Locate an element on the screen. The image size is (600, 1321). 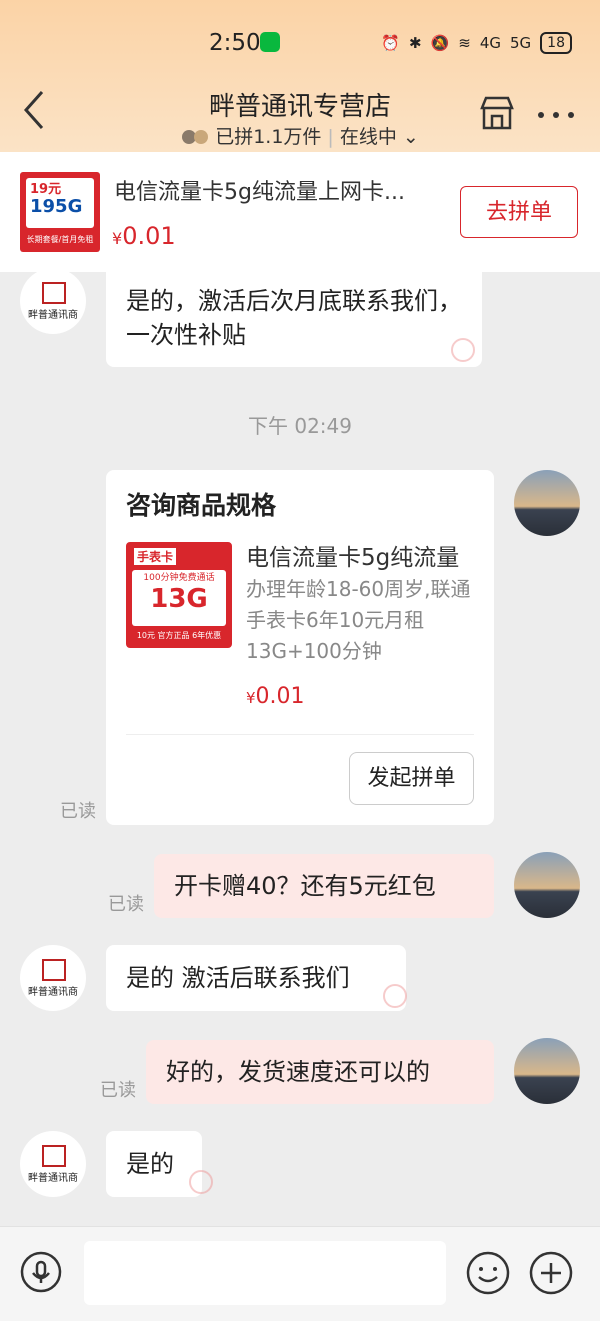
battery-icon: 18 is located at coordinates (556, 43).